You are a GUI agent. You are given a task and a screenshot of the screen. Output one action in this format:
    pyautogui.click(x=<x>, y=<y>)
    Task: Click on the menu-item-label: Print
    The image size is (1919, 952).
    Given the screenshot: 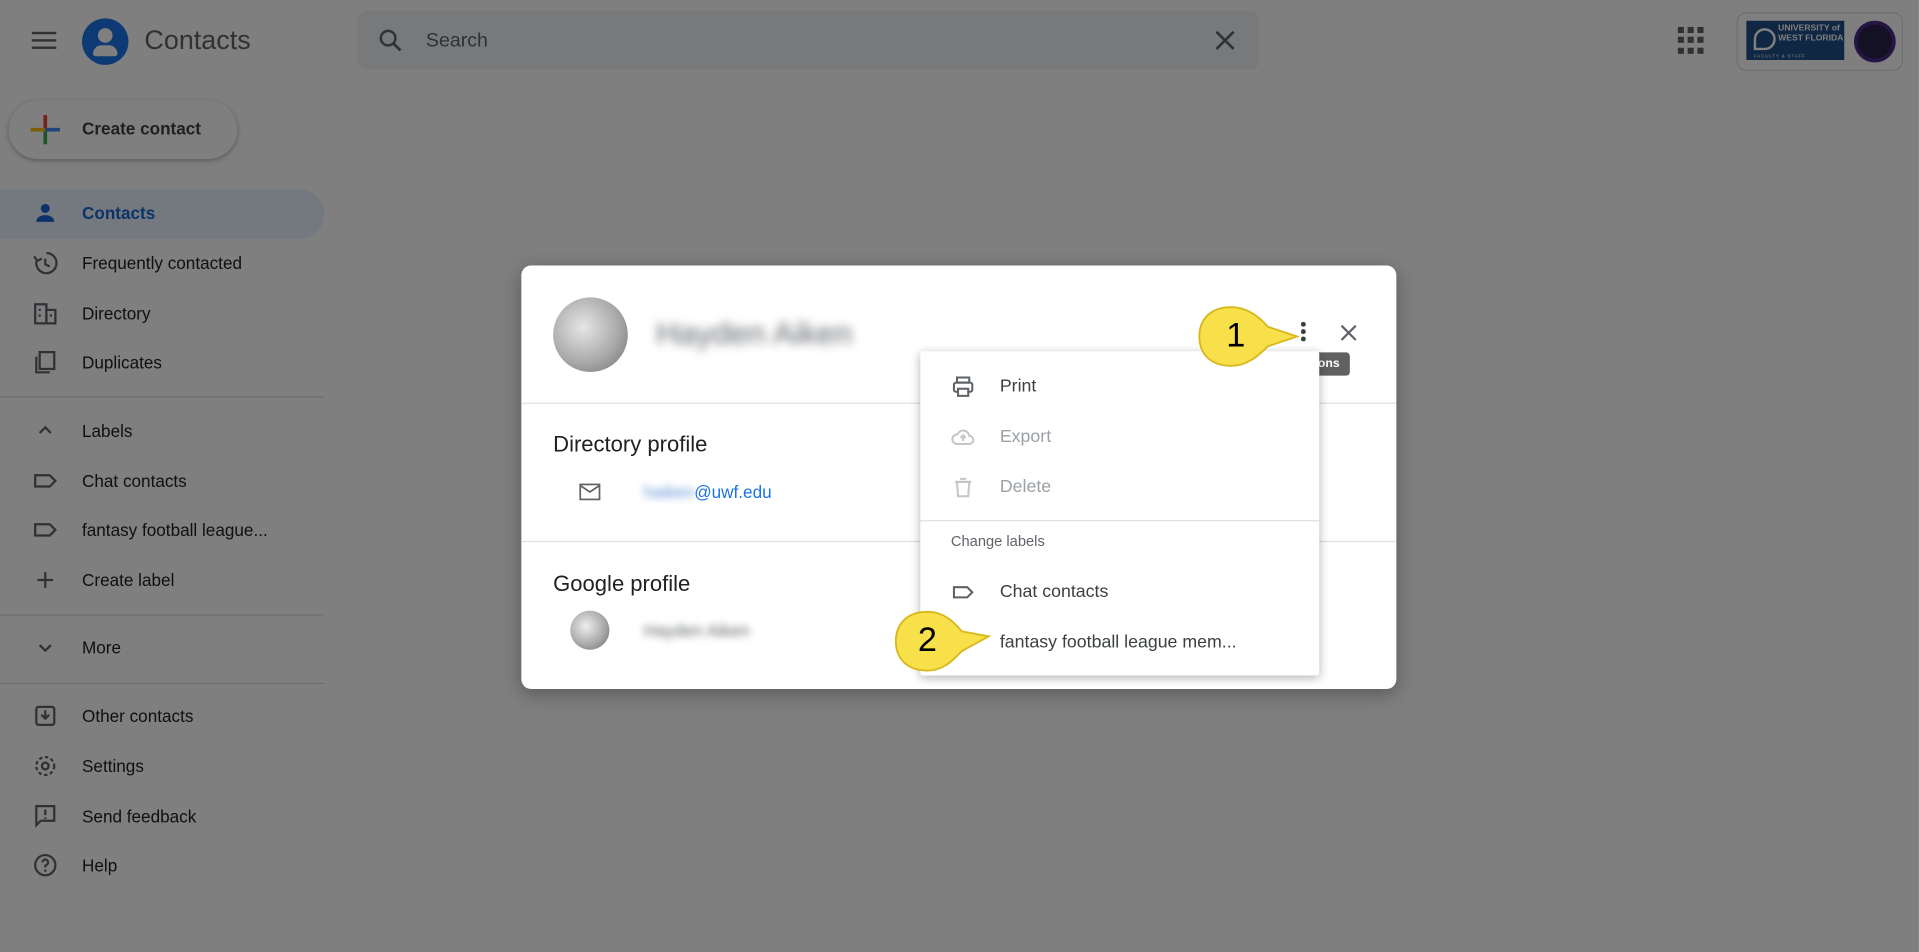 What is the action you would take?
    pyautogui.click(x=1018, y=386)
    